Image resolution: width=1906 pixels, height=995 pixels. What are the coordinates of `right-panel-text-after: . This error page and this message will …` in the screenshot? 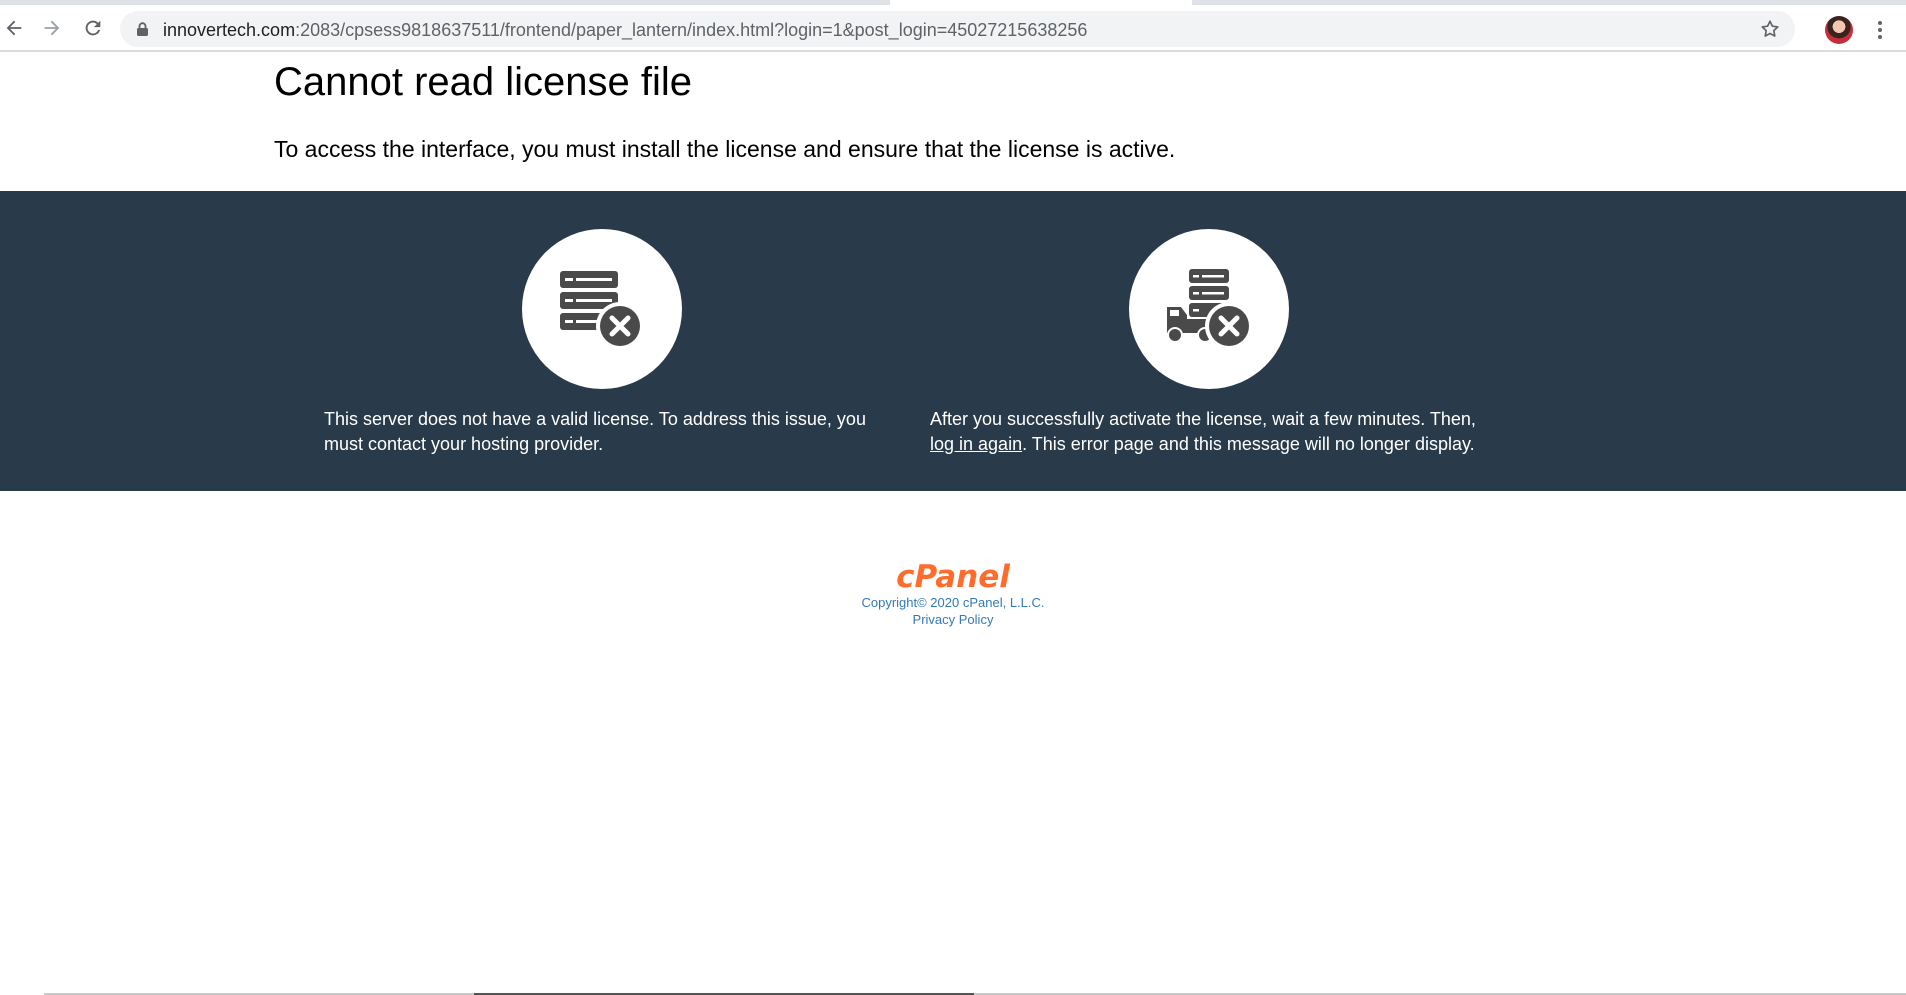 It's located at (1248, 444).